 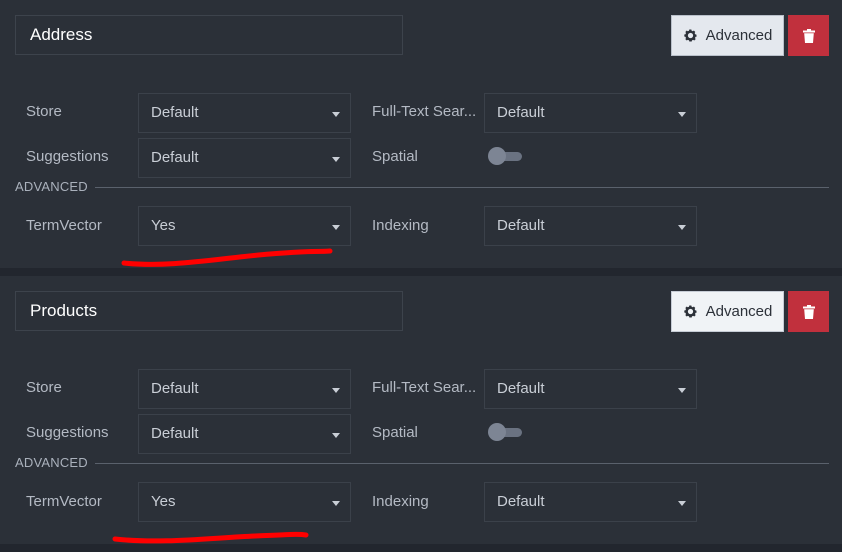 I want to click on field-name-input: Products, so click(x=209, y=311).